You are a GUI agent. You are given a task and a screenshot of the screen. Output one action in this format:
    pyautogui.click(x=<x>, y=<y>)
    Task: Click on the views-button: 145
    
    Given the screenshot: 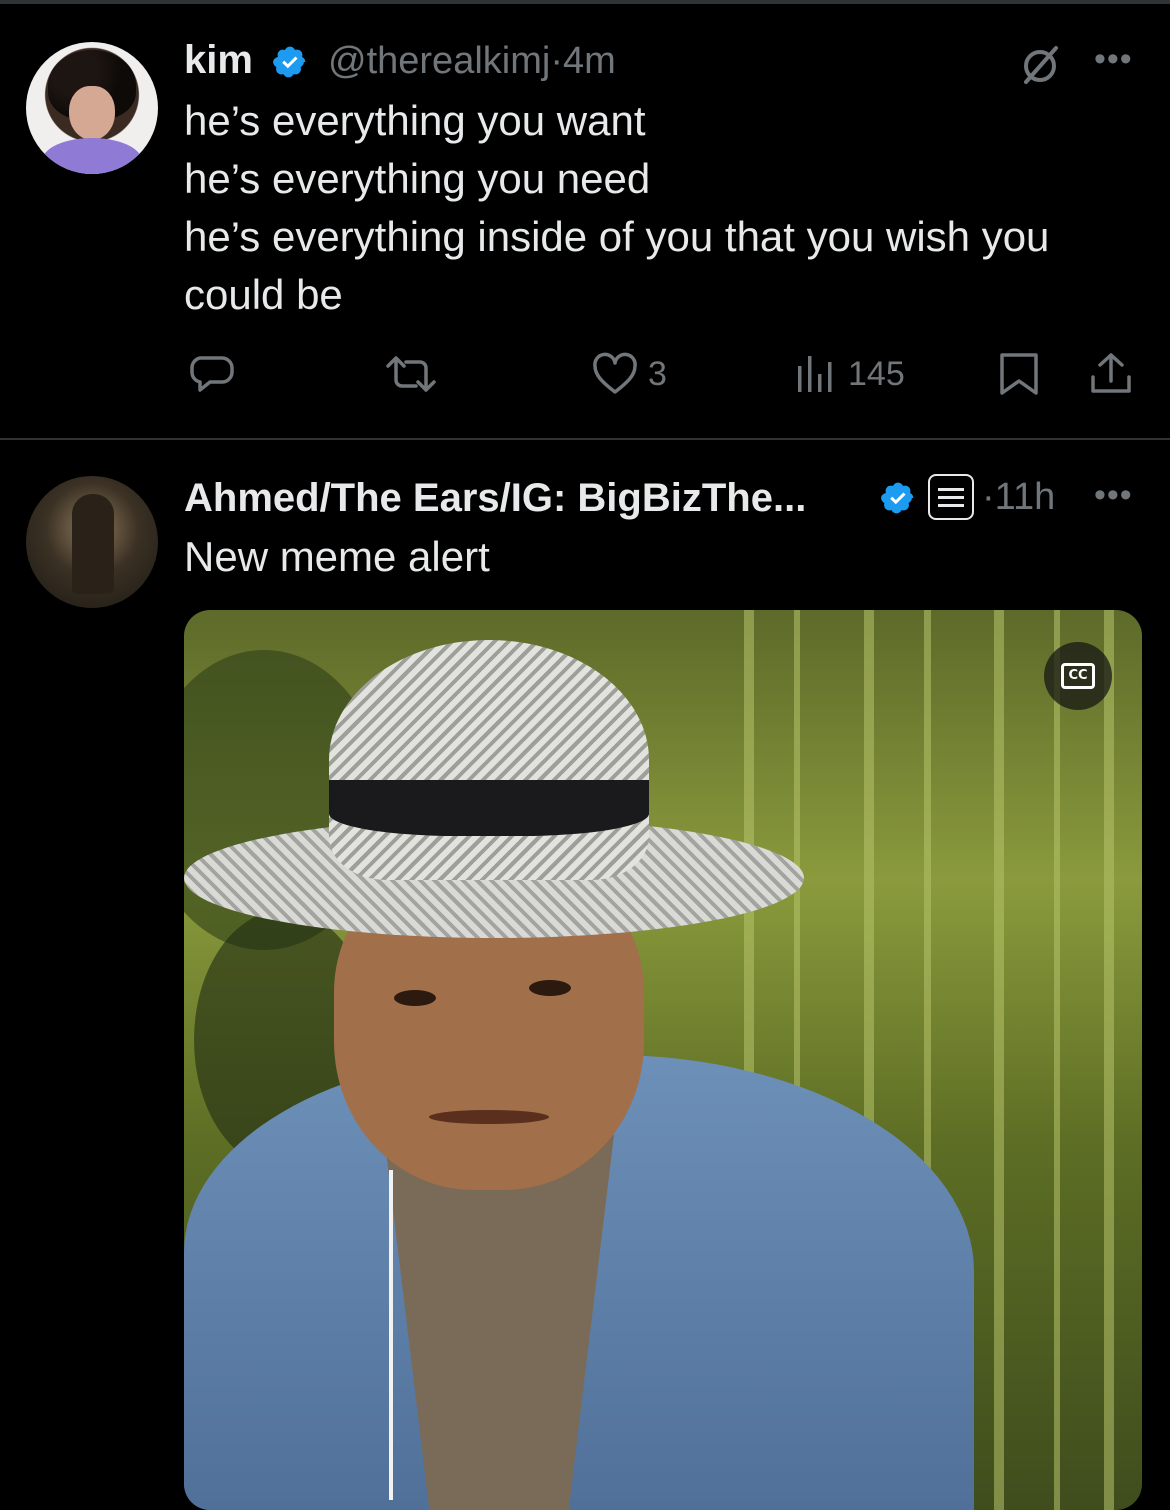 What is the action you would take?
    pyautogui.click(x=849, y=374)
    